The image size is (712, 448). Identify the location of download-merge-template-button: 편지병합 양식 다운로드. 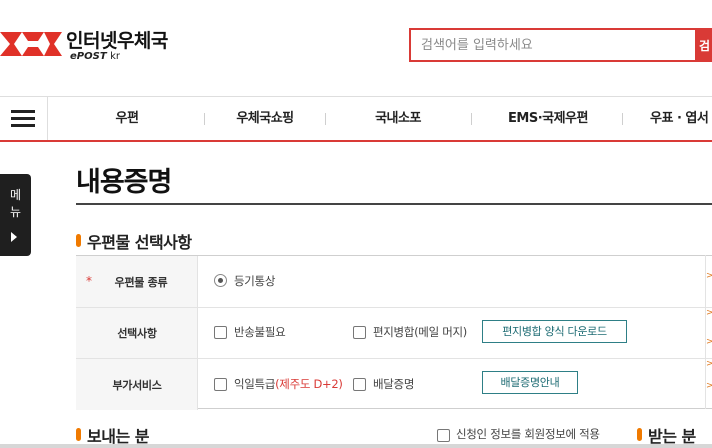
(554, 331).